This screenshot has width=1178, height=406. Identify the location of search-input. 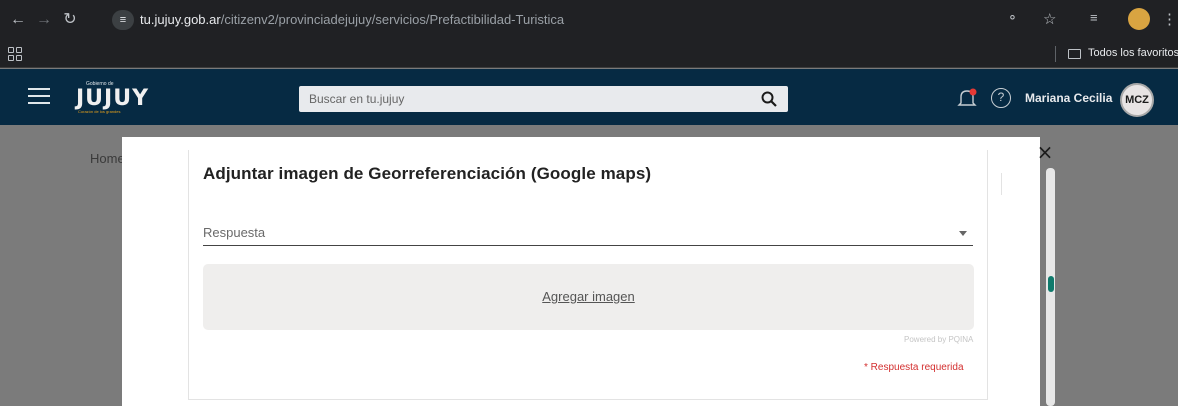
(529, 99).